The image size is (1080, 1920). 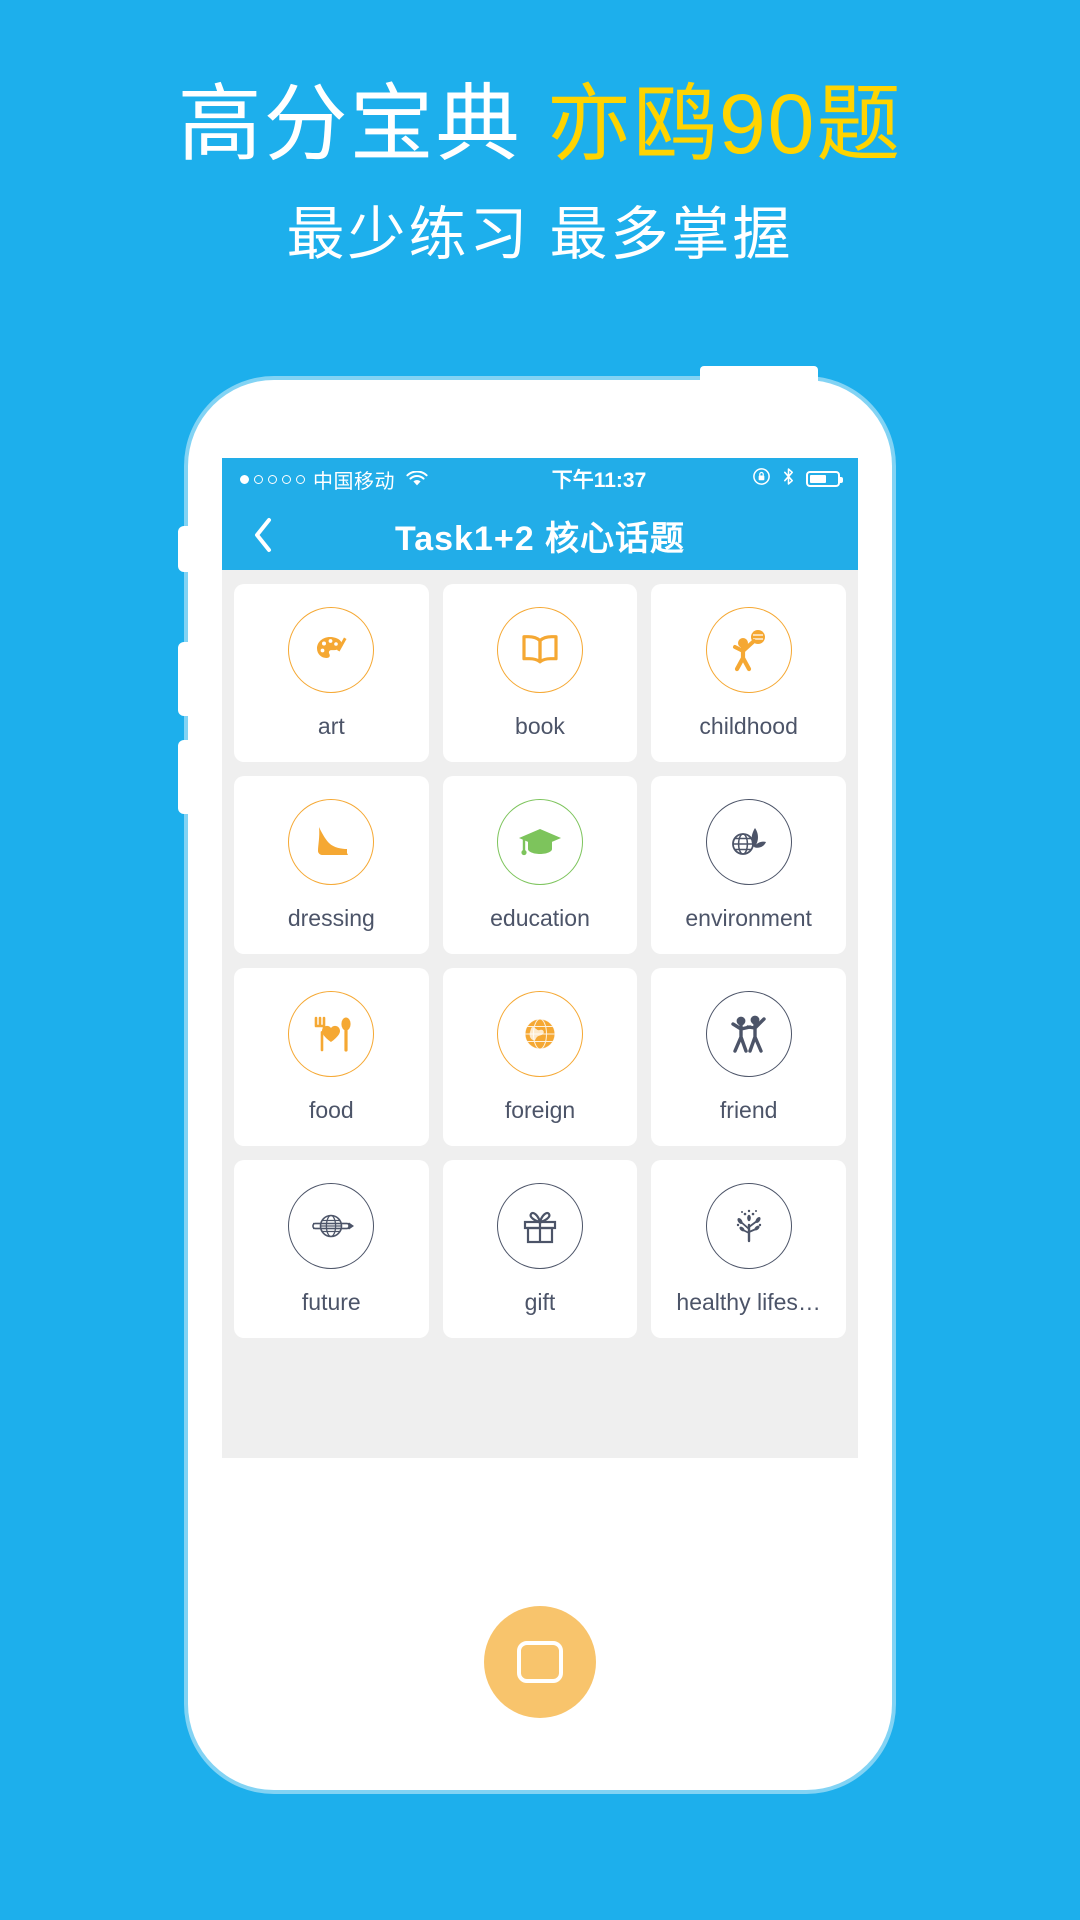 I want to click on topic-tile-gift: gift, so click(x=540, y=1249).